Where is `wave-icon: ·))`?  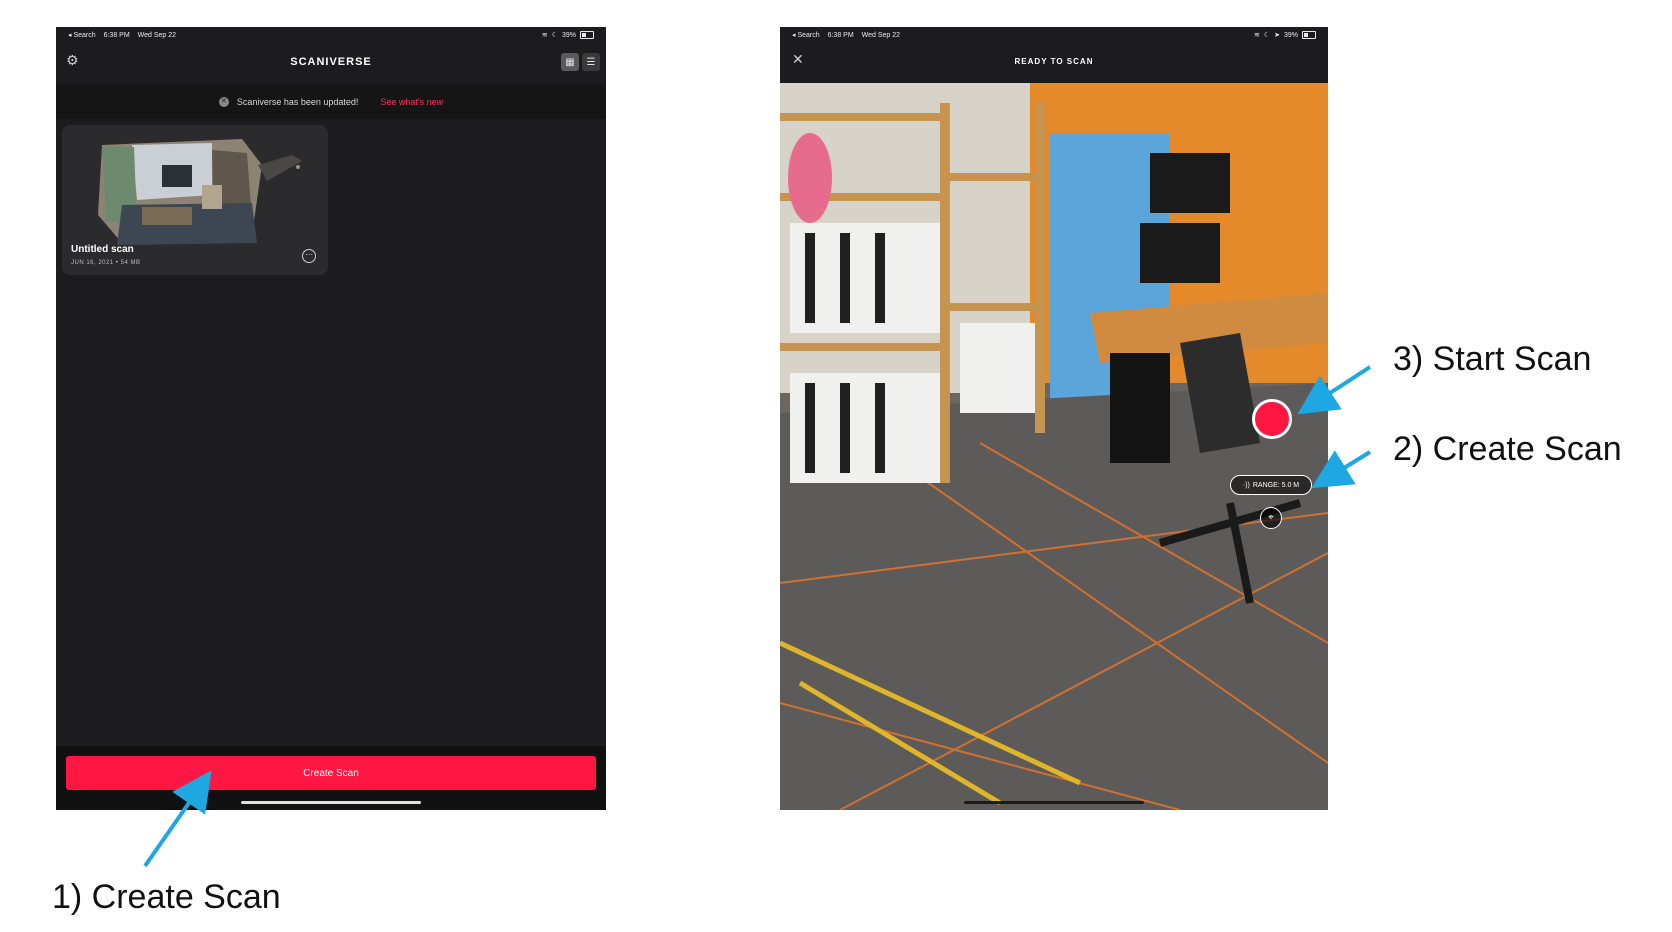 wave-icon: ·)) is located at coordinates (1246, 485).